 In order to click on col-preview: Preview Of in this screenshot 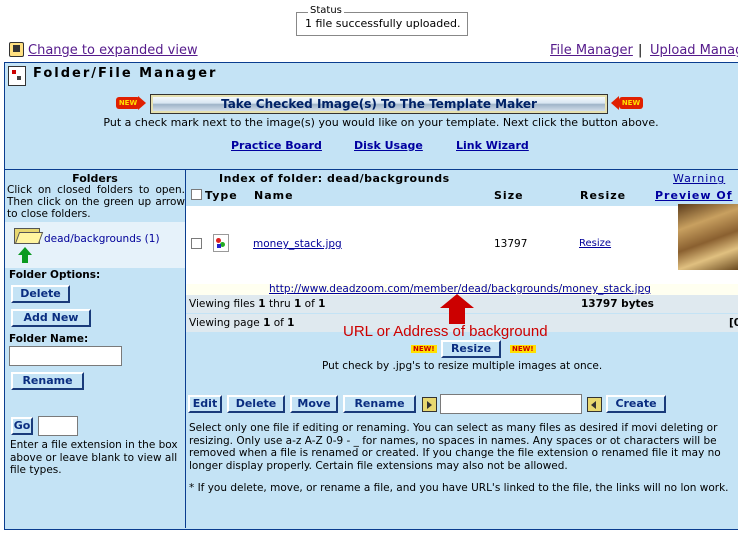, I will do `click(693, 195)`.